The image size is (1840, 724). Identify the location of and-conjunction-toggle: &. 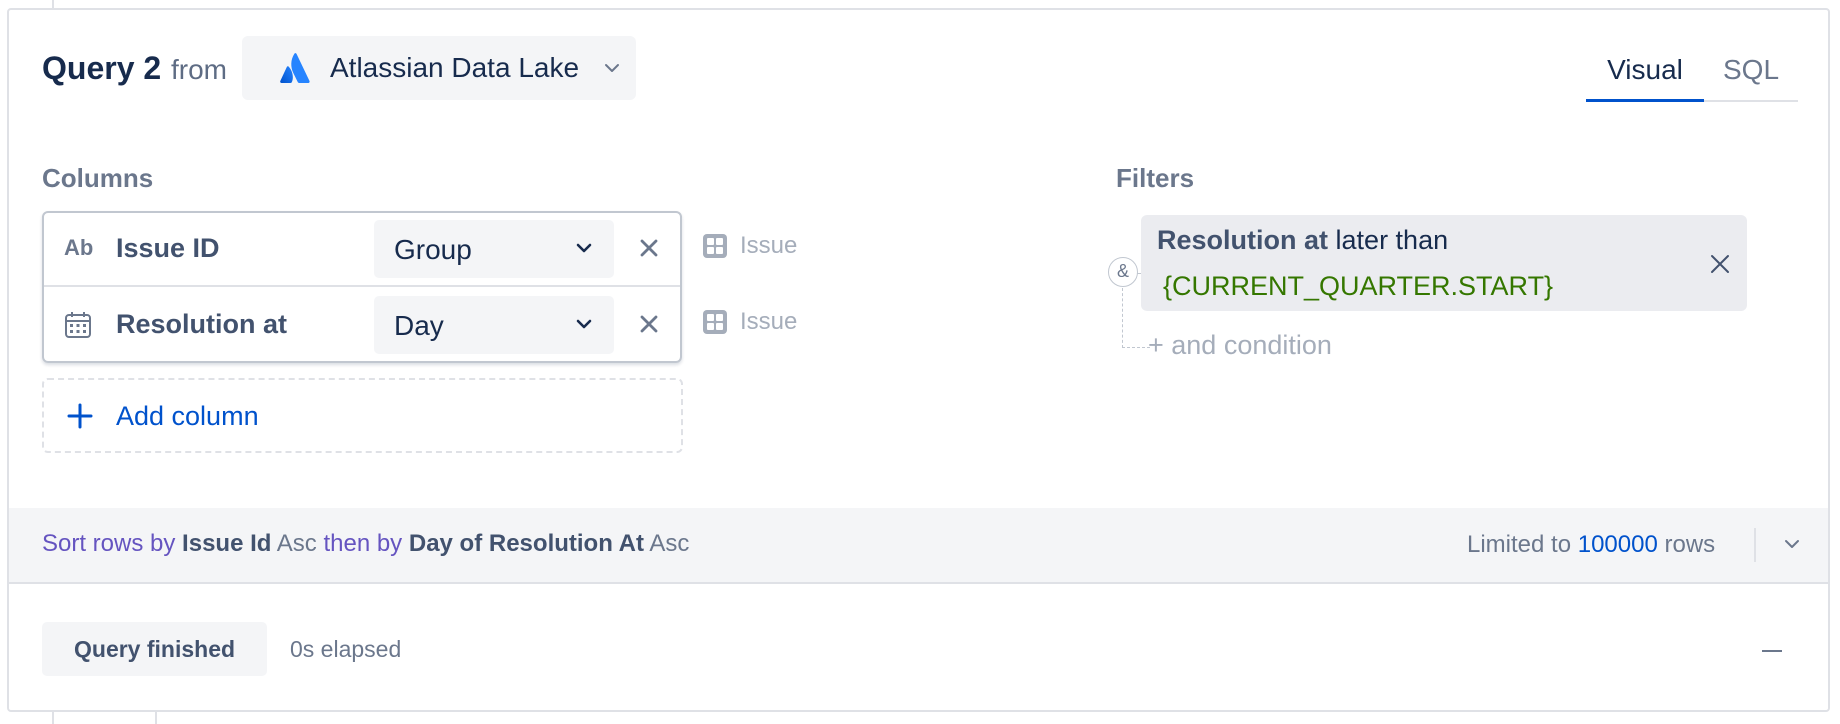
(1123, 272).